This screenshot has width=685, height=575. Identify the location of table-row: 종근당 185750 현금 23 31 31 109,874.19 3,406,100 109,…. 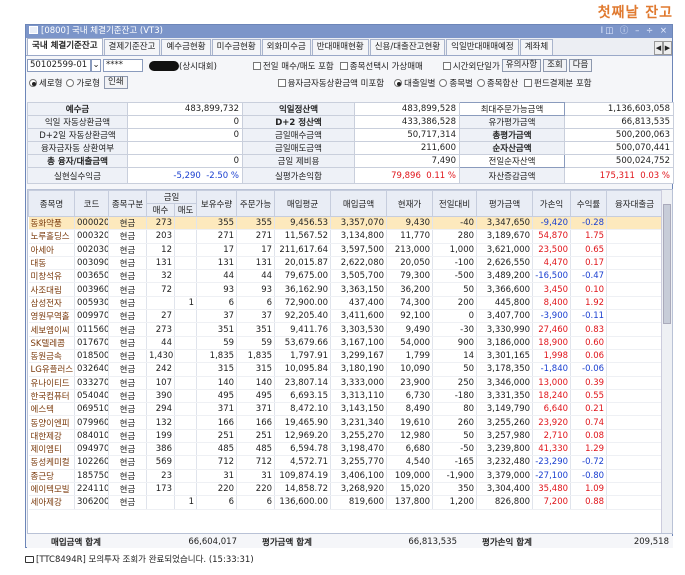
(346, 476).